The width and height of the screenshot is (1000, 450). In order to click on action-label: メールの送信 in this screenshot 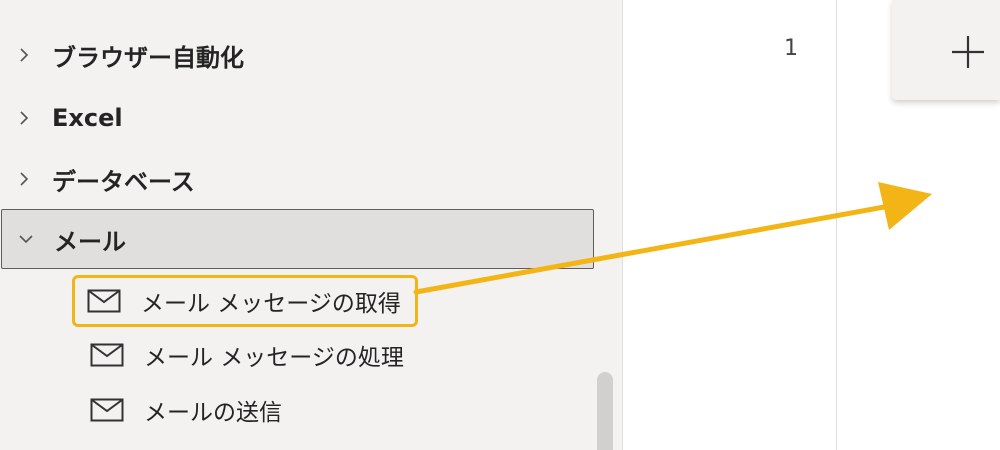, I will do `click(213, 413)`.